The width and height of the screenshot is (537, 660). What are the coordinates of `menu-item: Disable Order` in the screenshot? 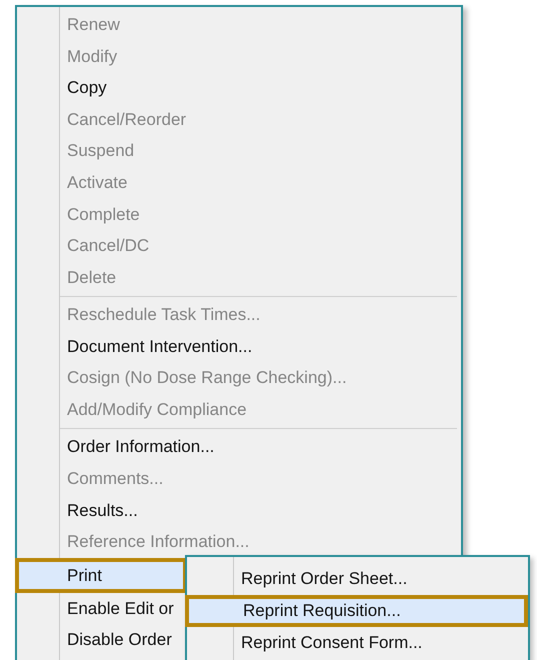 It's located at (96, 640).